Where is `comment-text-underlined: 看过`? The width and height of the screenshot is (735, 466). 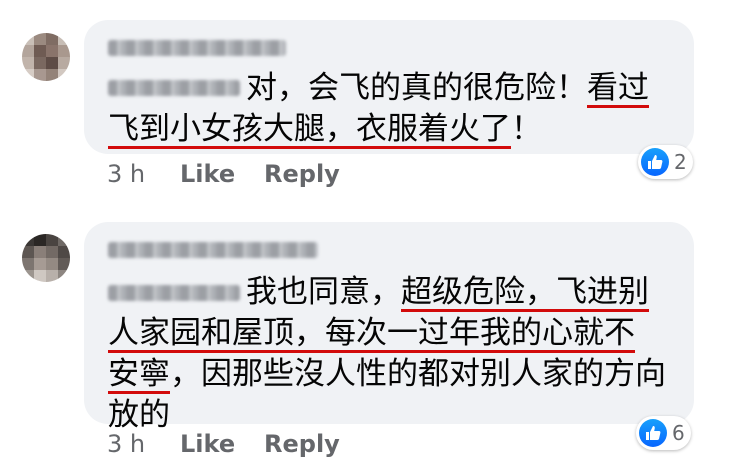 comment-text-underlined: 看过 is located at coordinates (618, 88).